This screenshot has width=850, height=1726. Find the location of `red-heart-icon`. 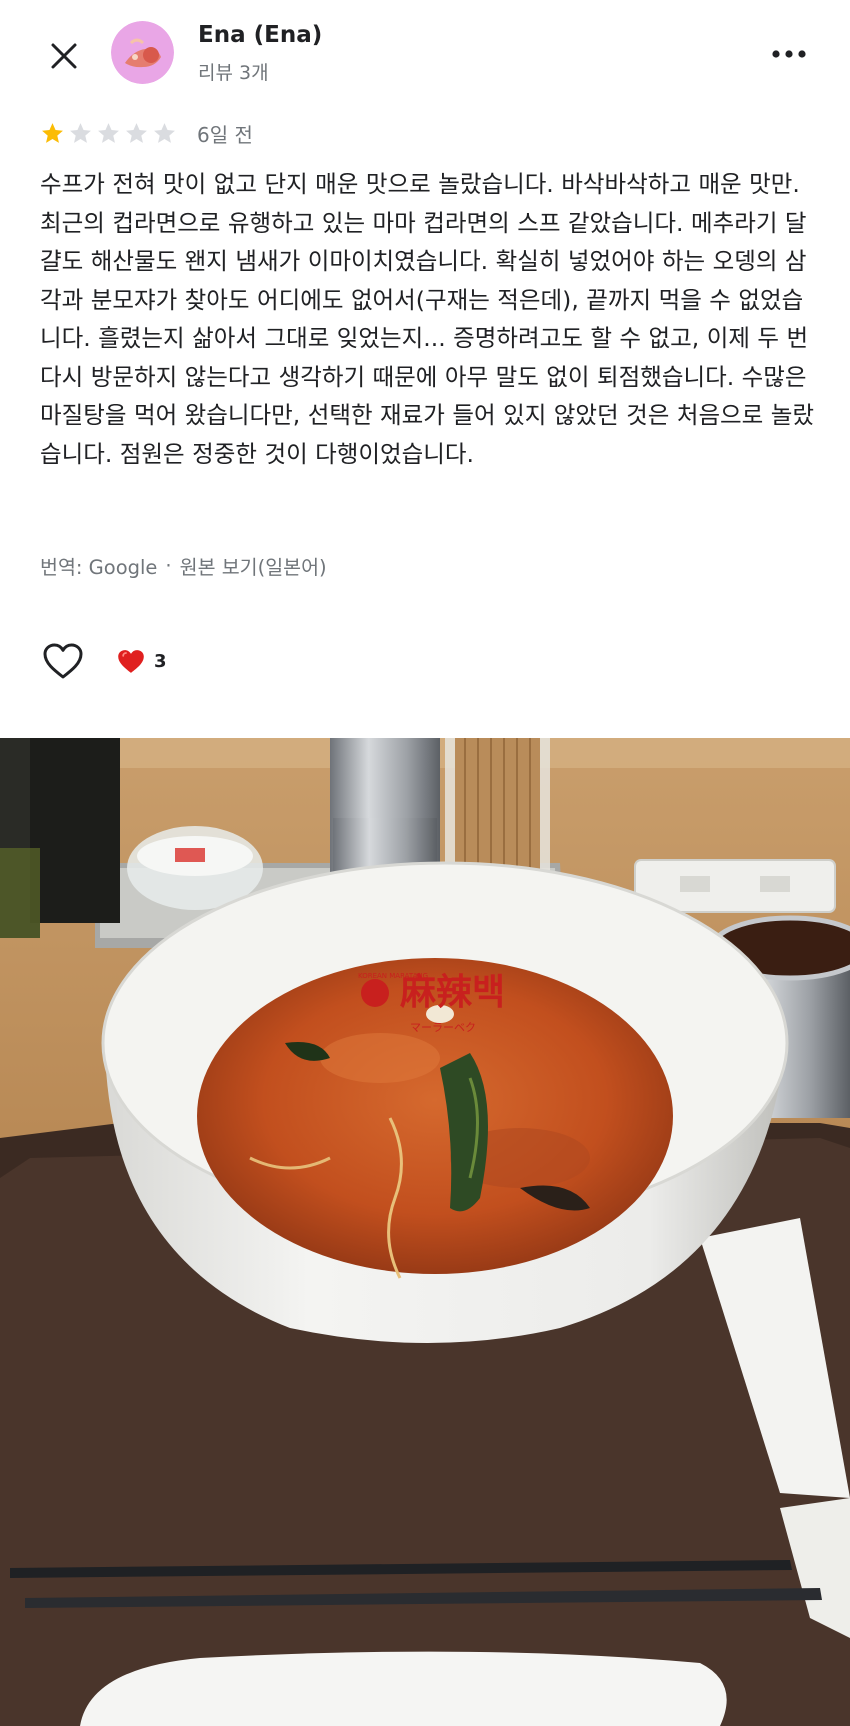

red-heart-icon is located at coordinates (131, 661).